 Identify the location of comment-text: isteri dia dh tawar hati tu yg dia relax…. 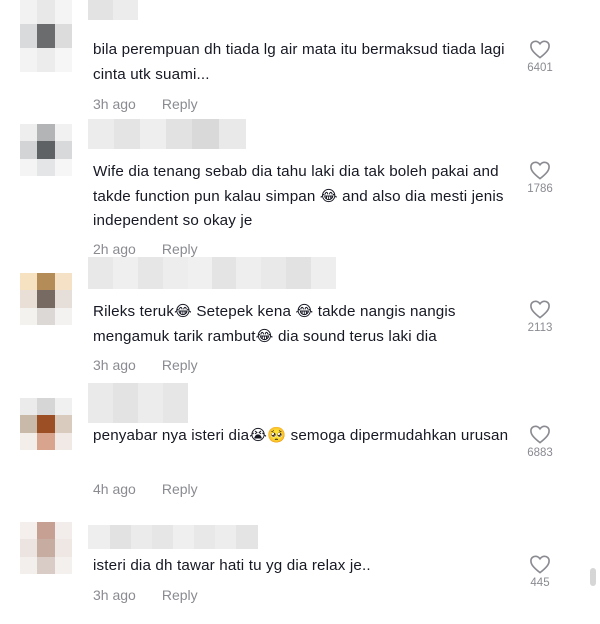
(232, 565).